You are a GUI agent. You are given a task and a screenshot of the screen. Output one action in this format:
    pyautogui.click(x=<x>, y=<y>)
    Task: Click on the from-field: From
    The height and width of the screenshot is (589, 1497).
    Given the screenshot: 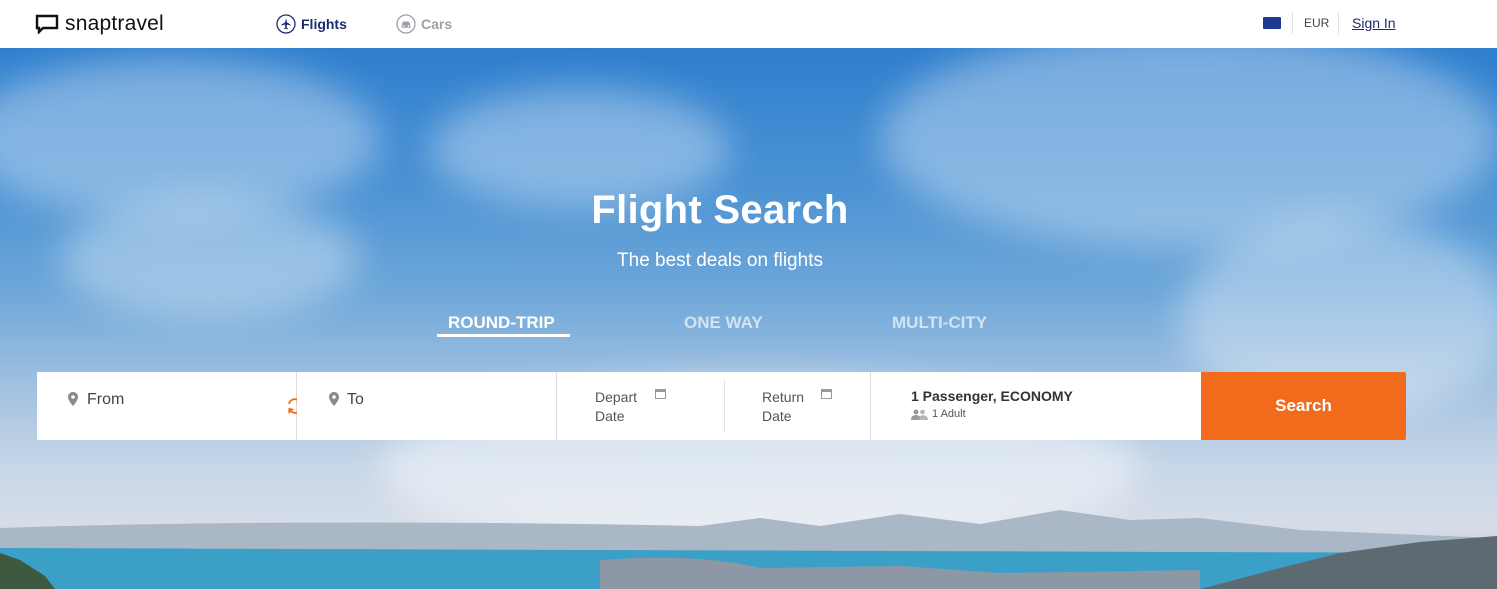 What is the action you would take?
    pyautogui.click(x=169, y=406)
    